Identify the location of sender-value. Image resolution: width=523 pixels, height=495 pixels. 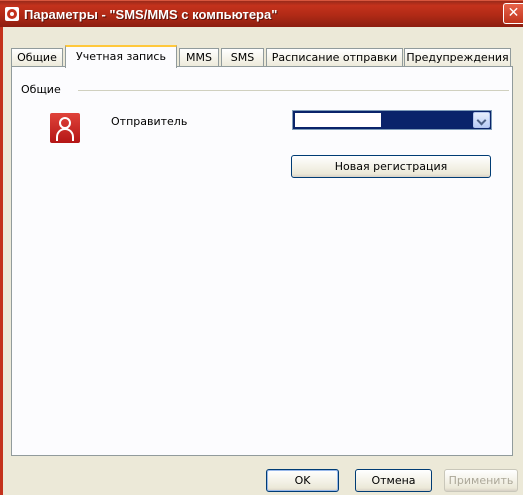
(338, 120).